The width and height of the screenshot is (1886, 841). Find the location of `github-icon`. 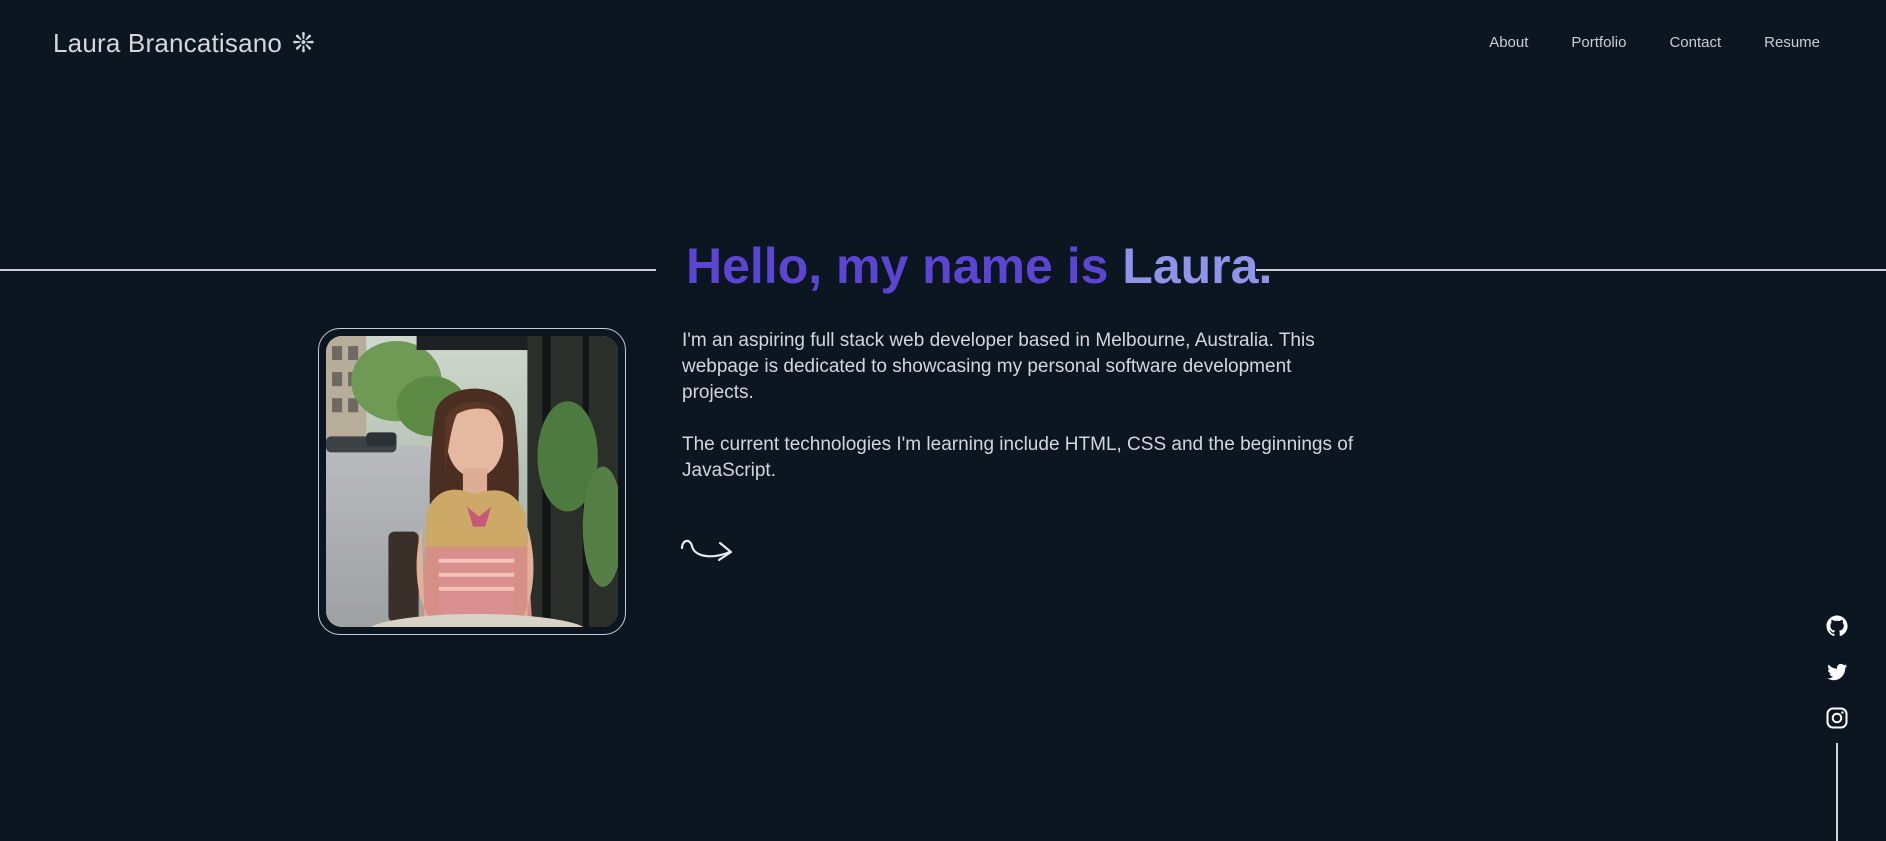

github-icon is located at coordinates (1837, 626).